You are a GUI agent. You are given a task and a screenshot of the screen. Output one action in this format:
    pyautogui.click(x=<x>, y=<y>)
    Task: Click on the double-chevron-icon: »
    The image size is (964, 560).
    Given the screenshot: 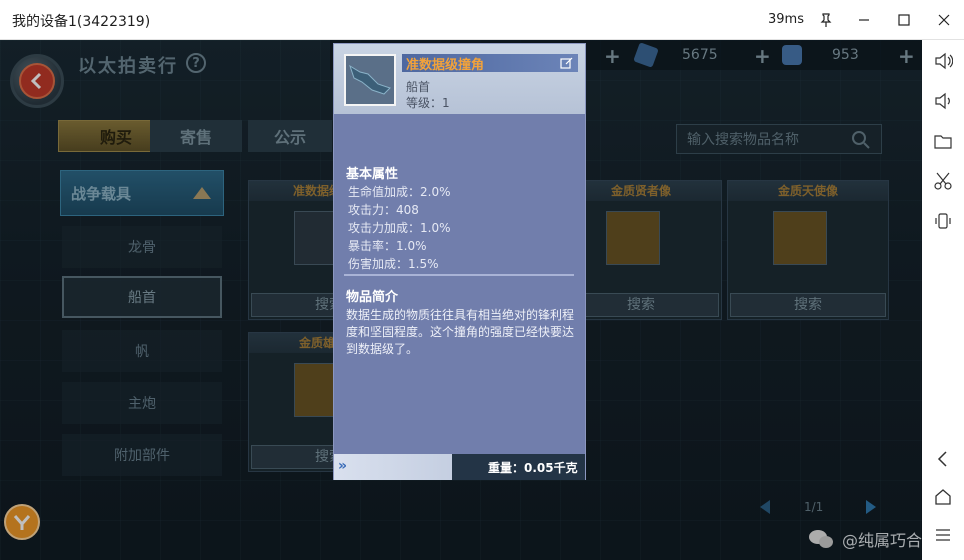 What is the action you would take?
    pyautogui.click(x=343, y=466)
    